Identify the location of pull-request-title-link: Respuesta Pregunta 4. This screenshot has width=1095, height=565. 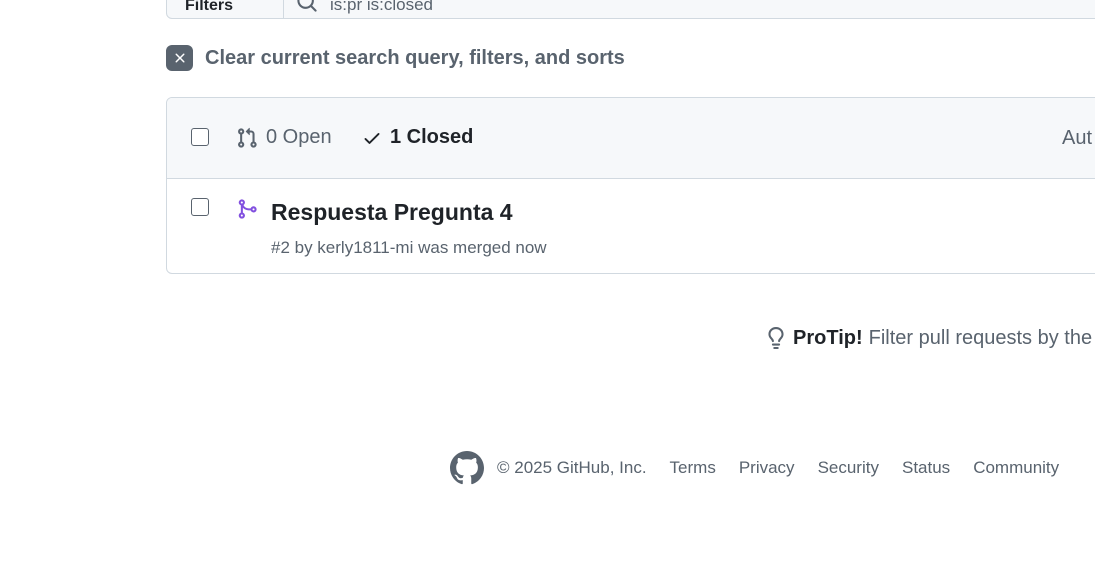
(392, 212).